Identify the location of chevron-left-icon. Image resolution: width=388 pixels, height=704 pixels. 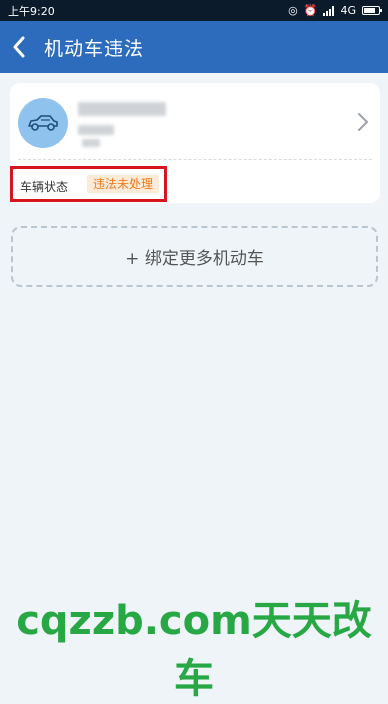
(19, 47).